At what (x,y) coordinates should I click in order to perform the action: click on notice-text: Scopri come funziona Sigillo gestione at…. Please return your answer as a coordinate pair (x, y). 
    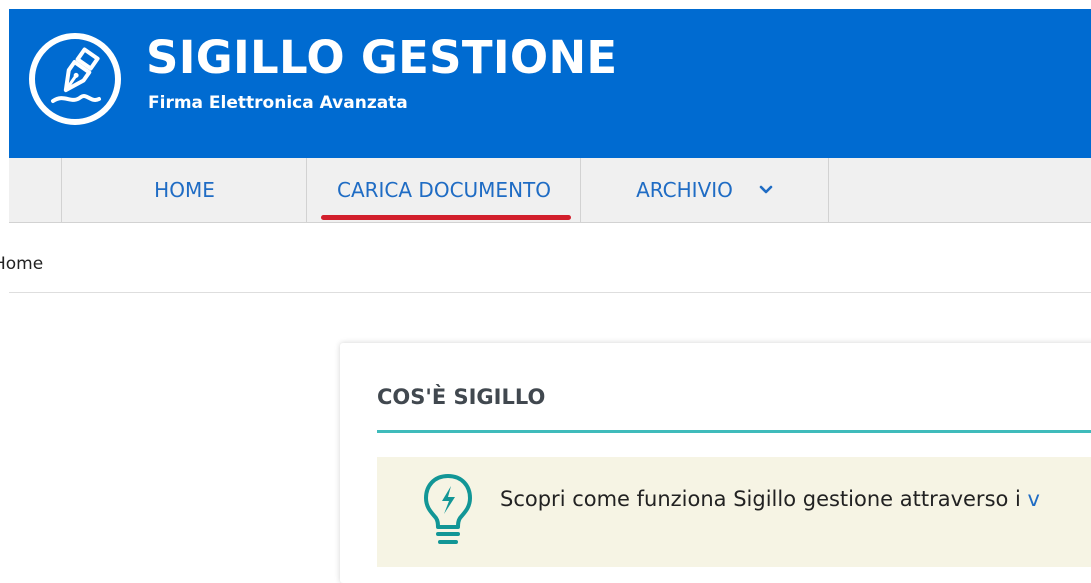
    Looking at the image, I should click on (770, 499).